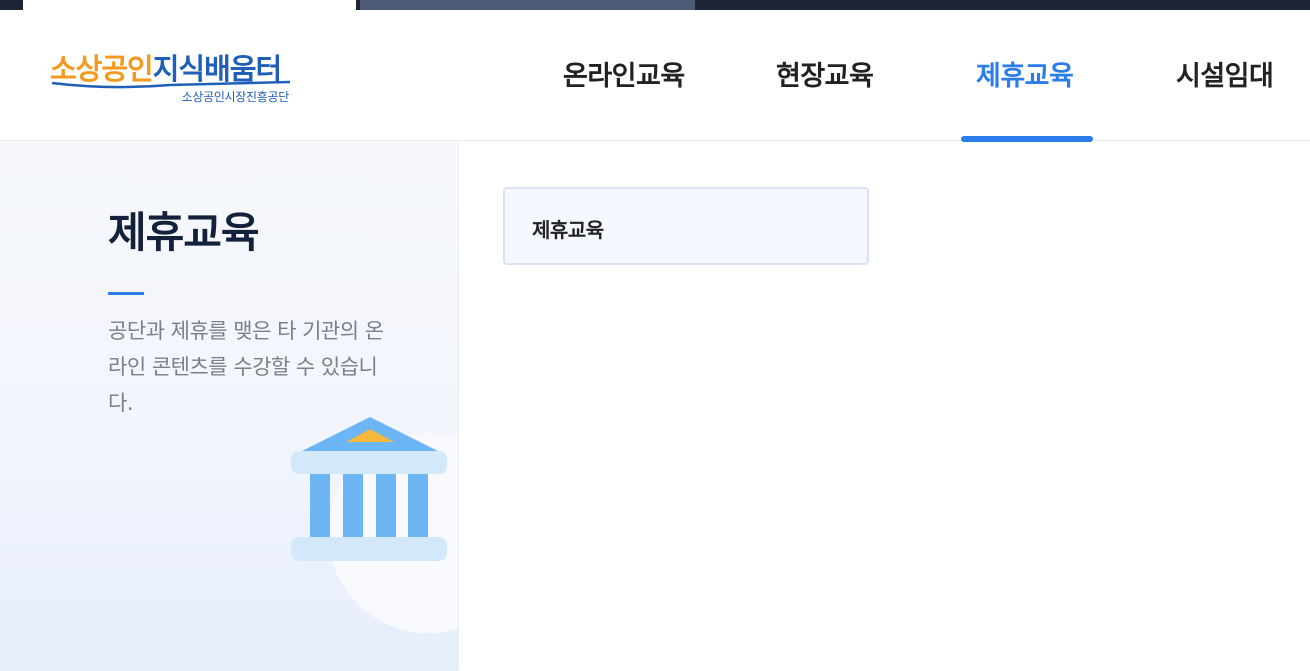  Describe the element at coordinates (246, 367) in the screenshot. I see `sidebar-description: 공단과 제휴를 맺은 타 기관의 온라인 콘텐츠를 수강할 수 있습니다.` at that location.